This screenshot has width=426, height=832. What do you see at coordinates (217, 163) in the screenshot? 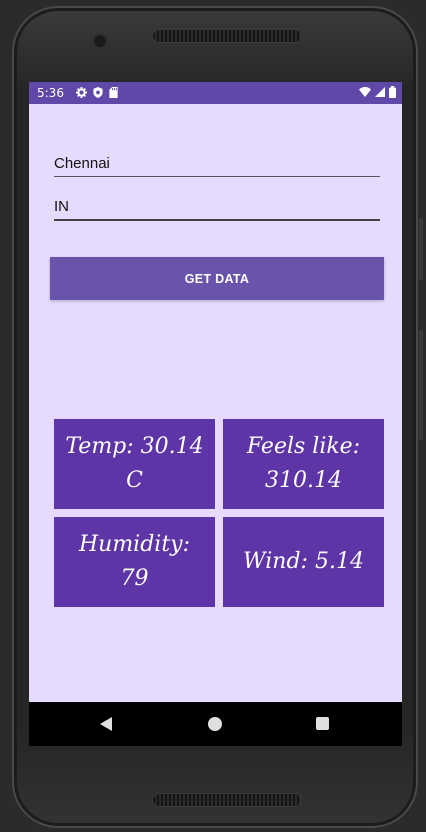
I see `city-input` at bounding box center [217, 163].